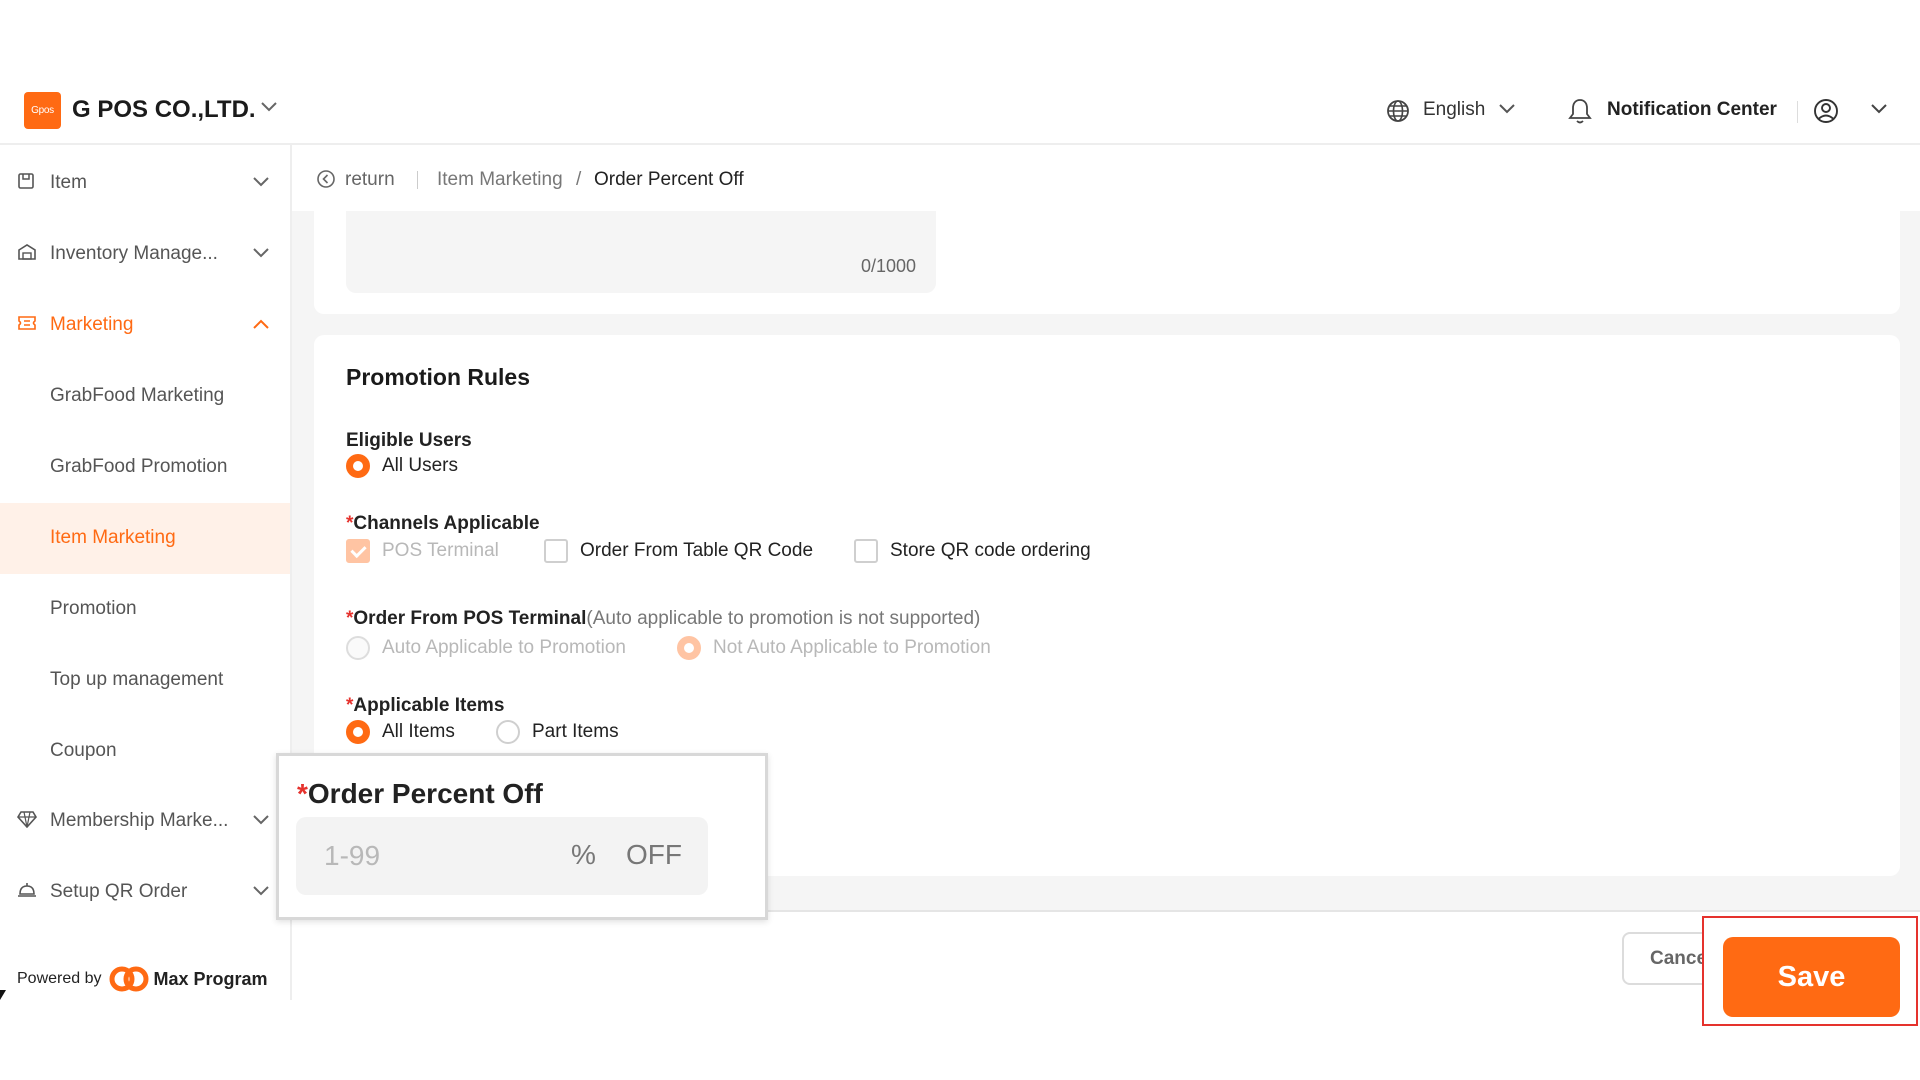 The height and width of the screenshot is (1080, 1920). I want to click on sidebar-subitem-item-marketing: Item Marketing, so click(145, 538).